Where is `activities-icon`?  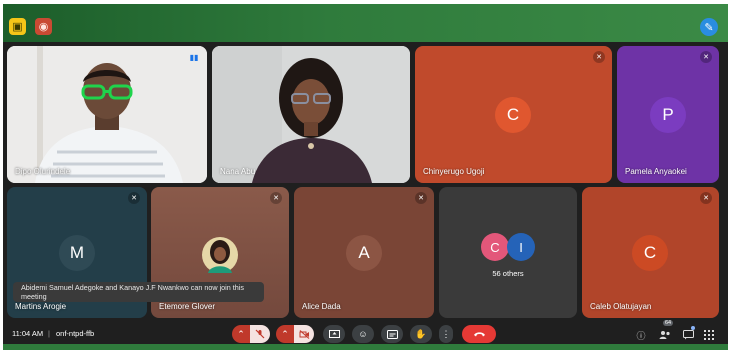
activities-icon is located at coordinates (709, 335).